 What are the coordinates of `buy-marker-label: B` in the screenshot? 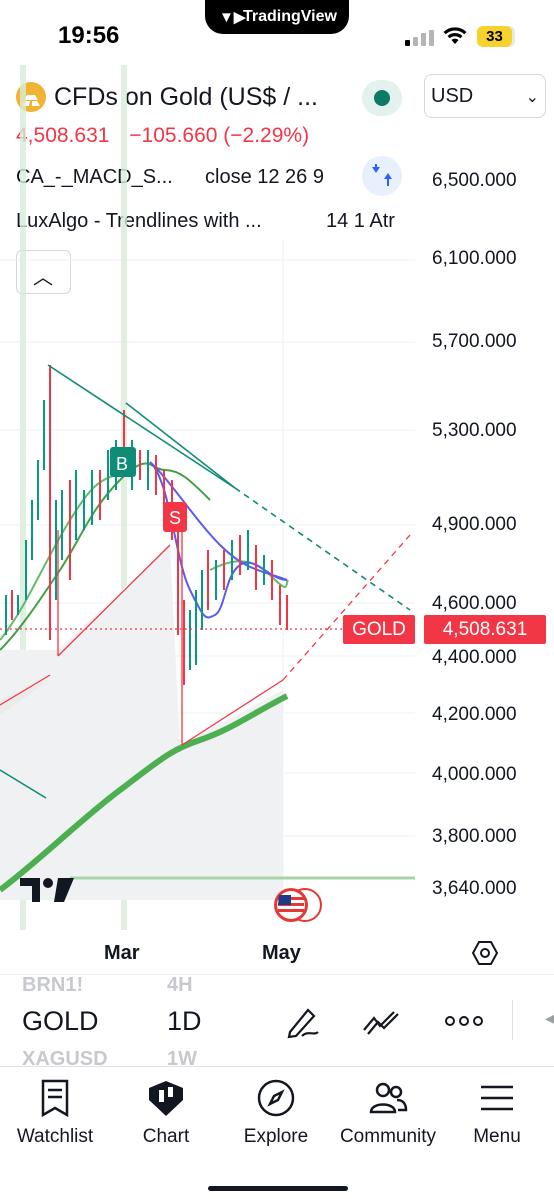 It's located at (122, 464).